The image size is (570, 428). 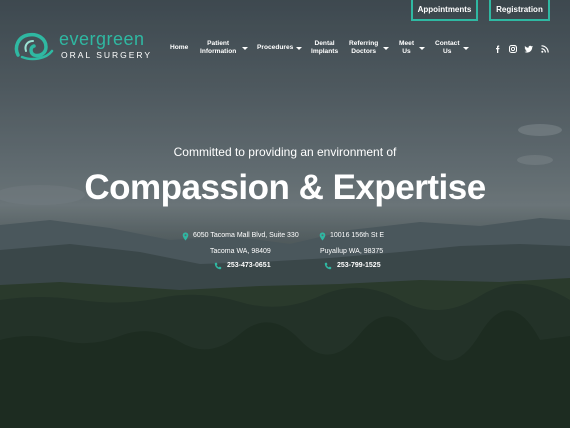 I want to click on nav-referring-doctors: Referring Doctors, so click(x=363, y=48).